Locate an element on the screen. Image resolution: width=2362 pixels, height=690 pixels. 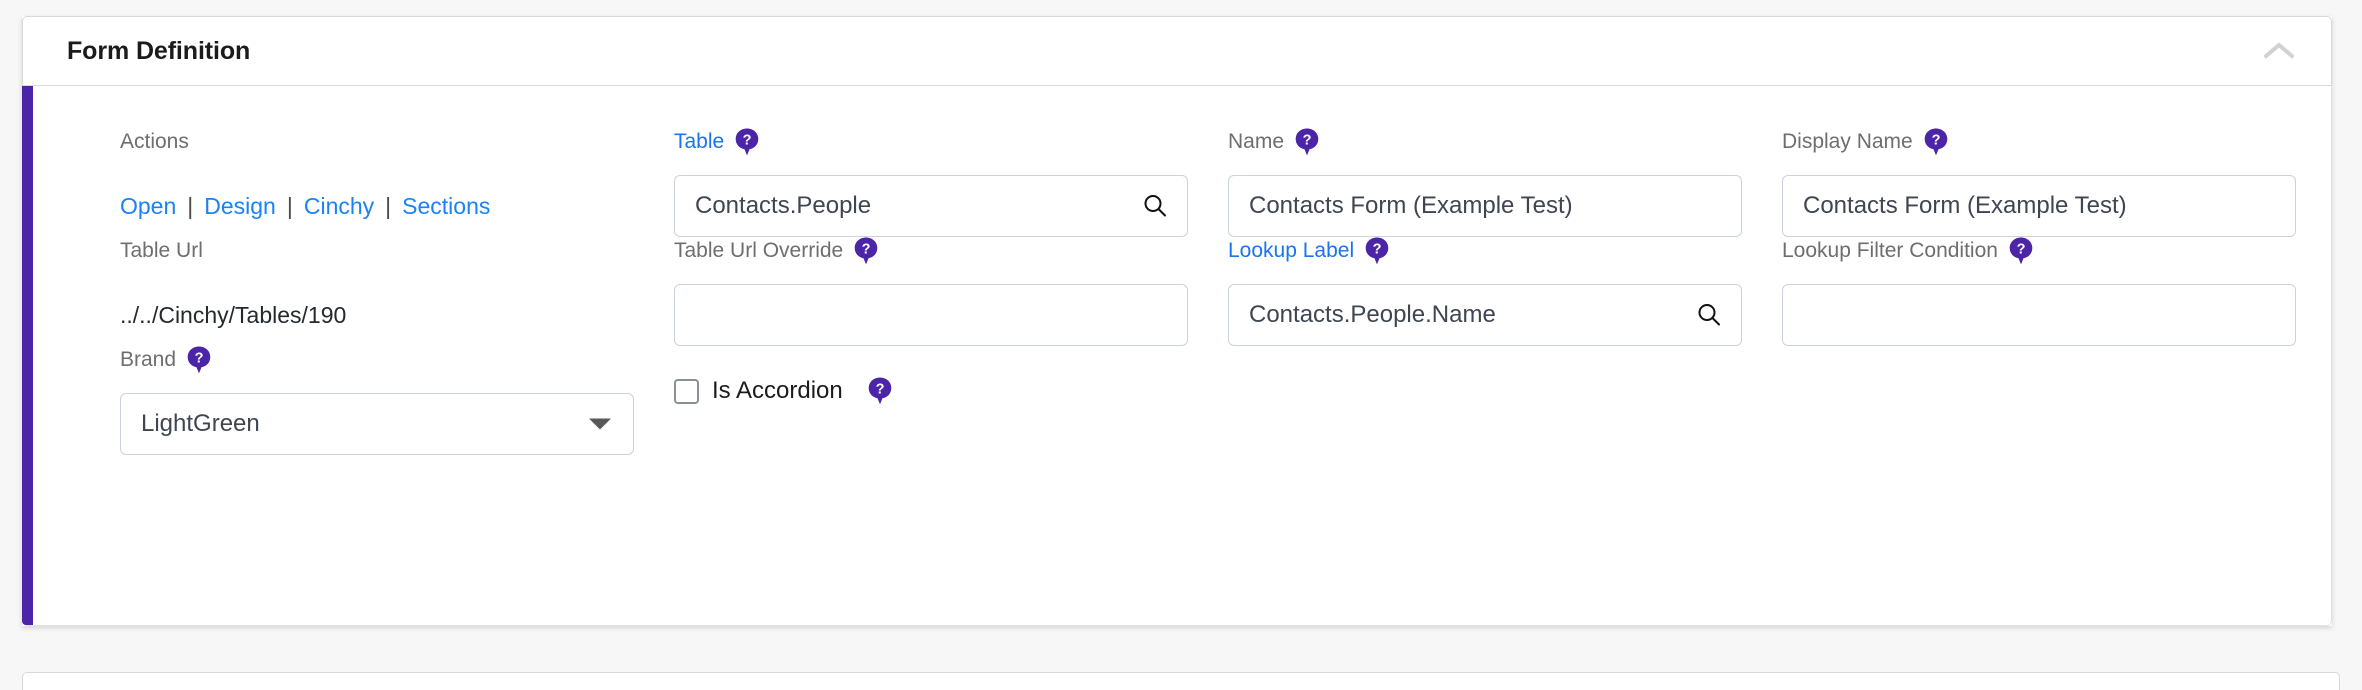
table-url-override-input is located at coordinates (931, 315).